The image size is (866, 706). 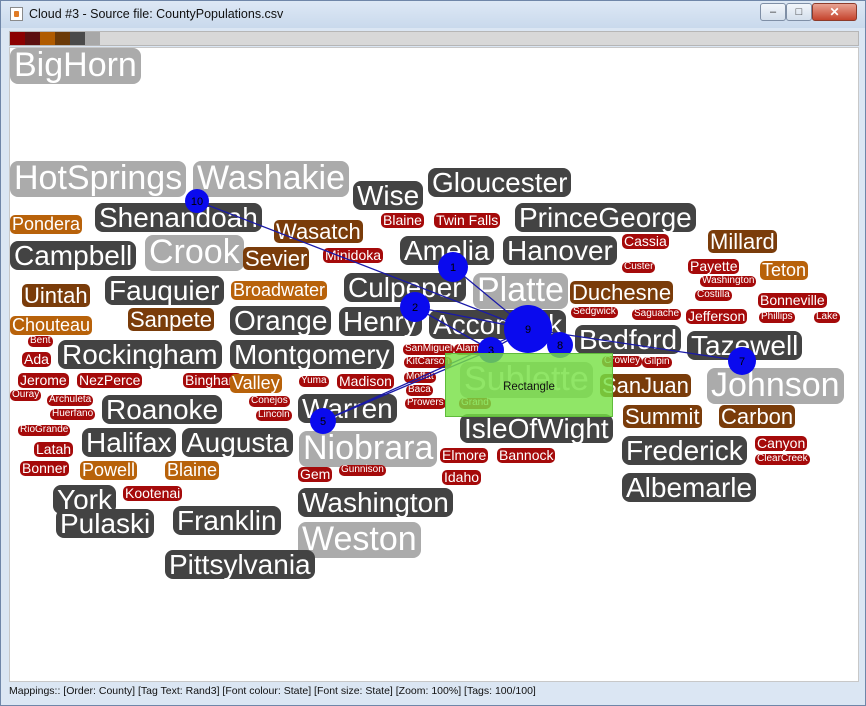 What do you see at coordinates (742, 362) in the screenshot?
I see `cluster-node-label: 7` at bounding box center [742, 362].